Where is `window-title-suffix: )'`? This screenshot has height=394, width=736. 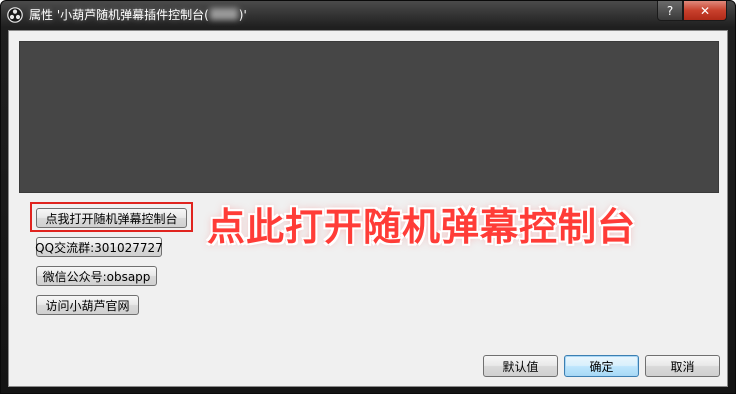
window-title-suffix: )' is located at coordinates (242, 15).